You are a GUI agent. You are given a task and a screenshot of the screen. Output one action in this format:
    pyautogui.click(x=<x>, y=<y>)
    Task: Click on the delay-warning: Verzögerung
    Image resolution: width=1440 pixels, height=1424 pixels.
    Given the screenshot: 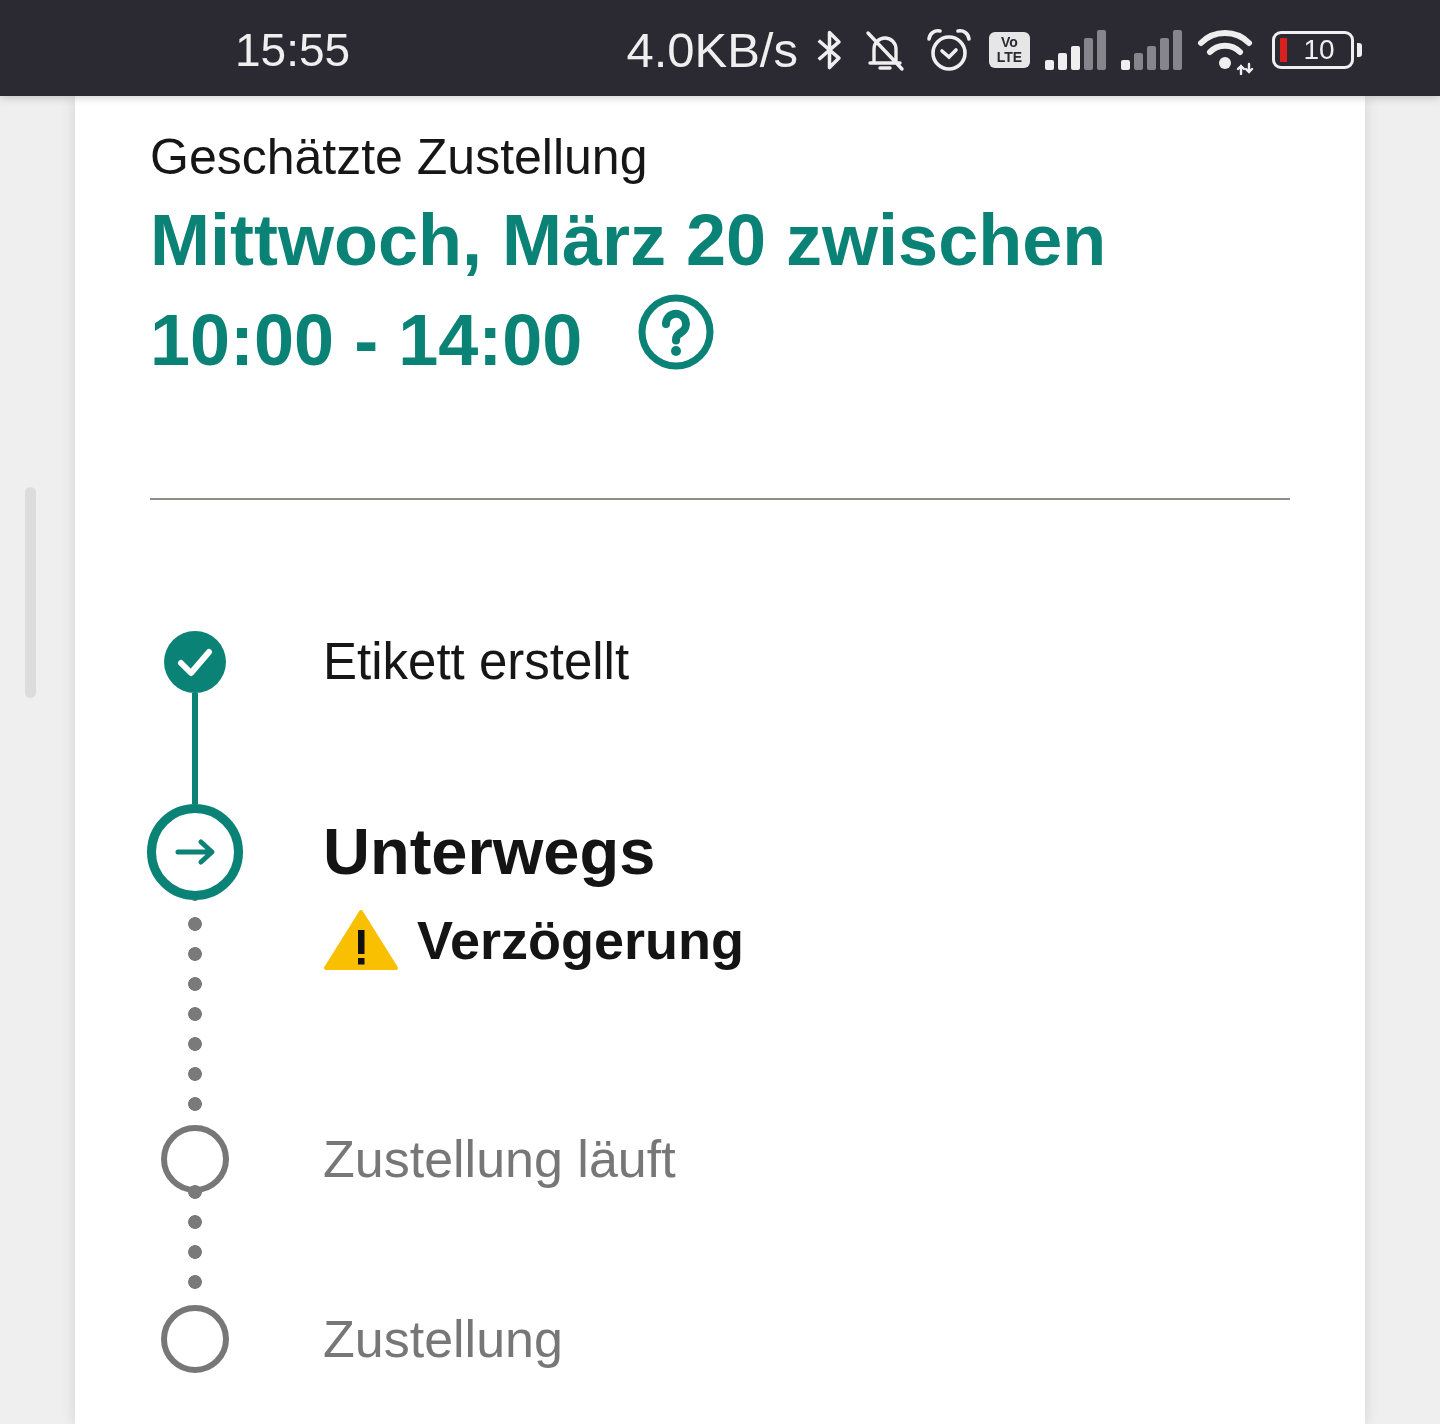 What is the action you would take?
    pyautogui.click(x=581, y=940)
    